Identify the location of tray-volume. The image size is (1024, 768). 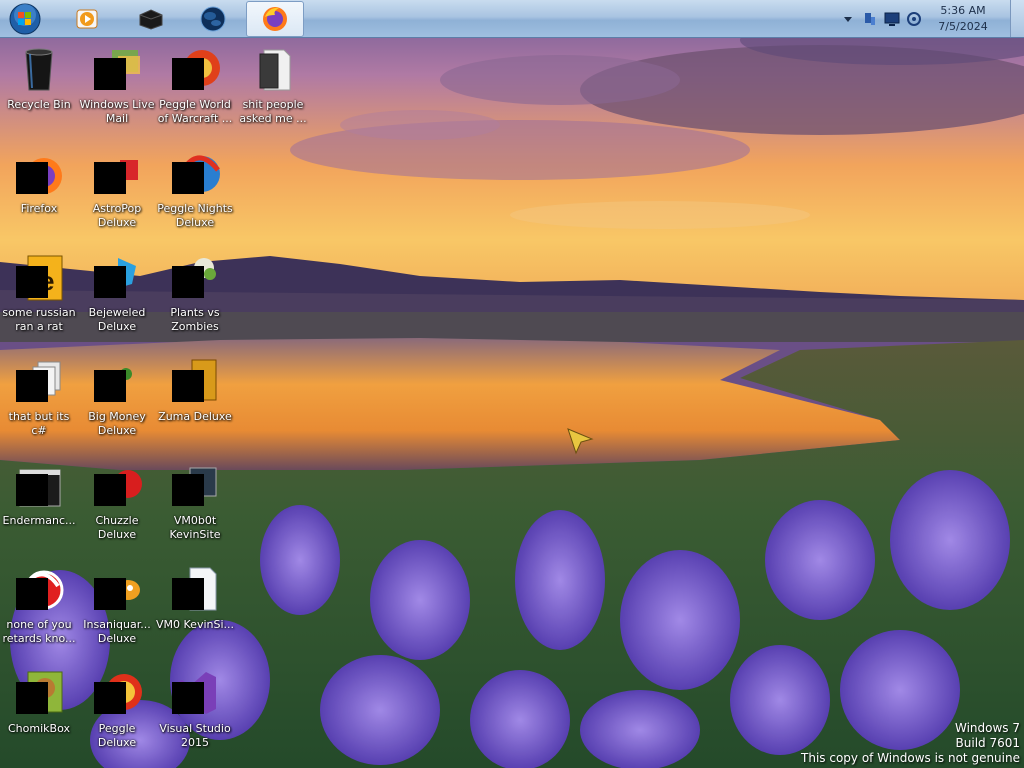
(914, 19).